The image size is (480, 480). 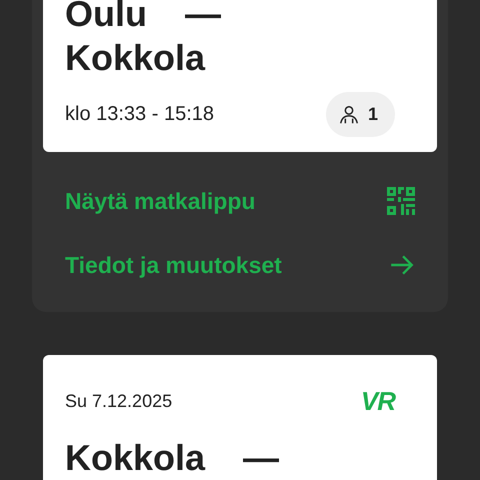 What do you see at coordinates (139, 114) in the screenshot?
I see `trip-time: klo 13:33 - 15:18` at bounding box center [139, 114].